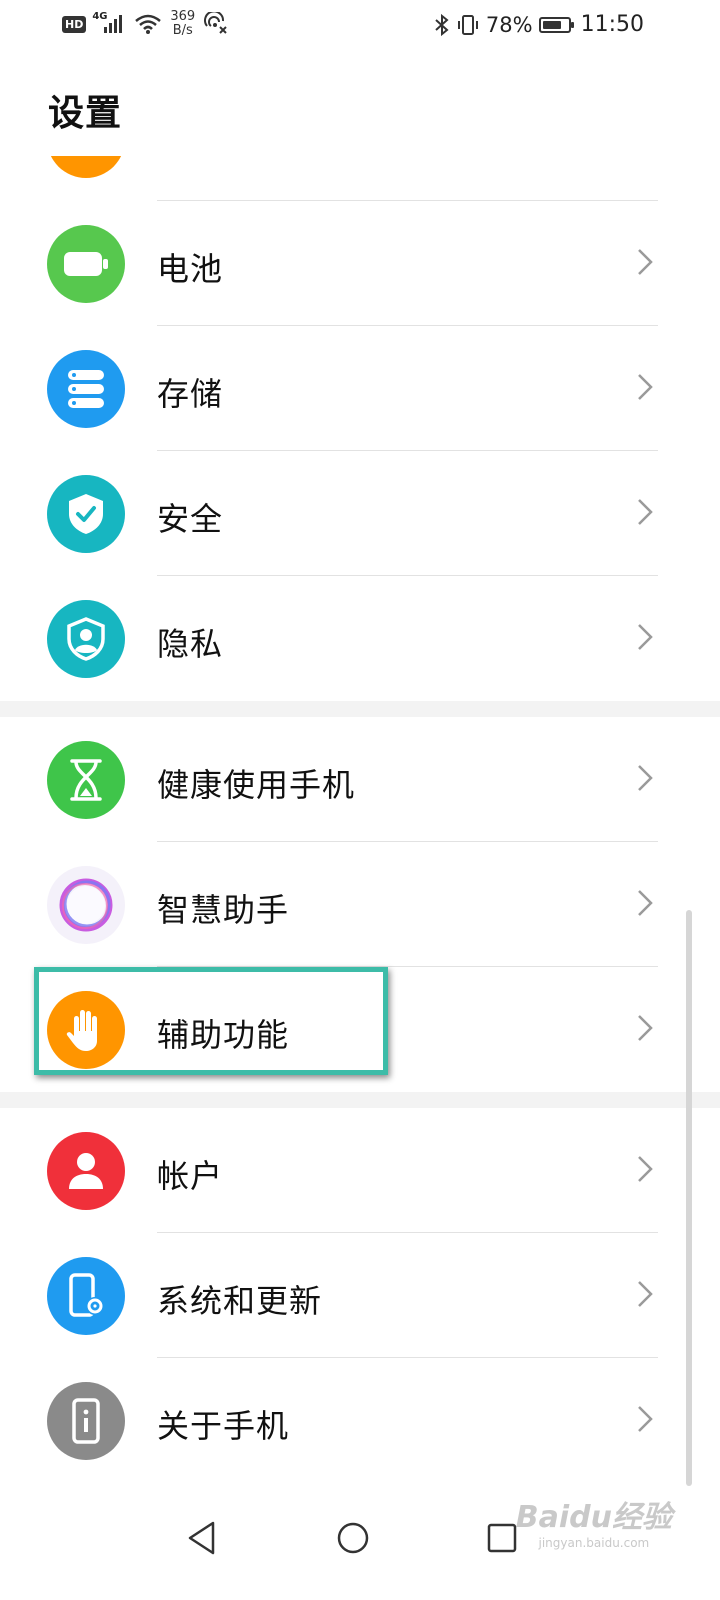 The height and width of the screenshot is (1600, 720). What do you see at coordinates (593, 1517) in the screenshot?
I see `watermark-logo: Baidu经验` at bounding box center [593, 1517].